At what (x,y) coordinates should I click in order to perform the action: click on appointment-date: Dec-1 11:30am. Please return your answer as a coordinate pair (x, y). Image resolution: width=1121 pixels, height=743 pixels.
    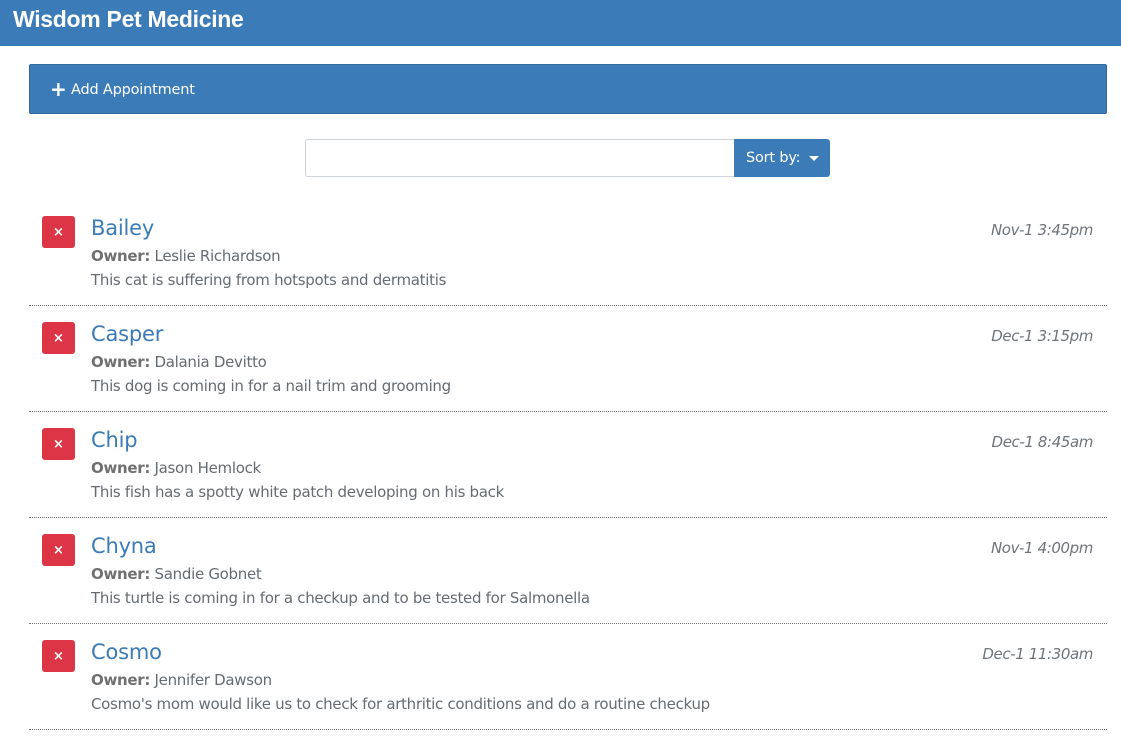
    Looking at the image, I should click on (1037, 654).